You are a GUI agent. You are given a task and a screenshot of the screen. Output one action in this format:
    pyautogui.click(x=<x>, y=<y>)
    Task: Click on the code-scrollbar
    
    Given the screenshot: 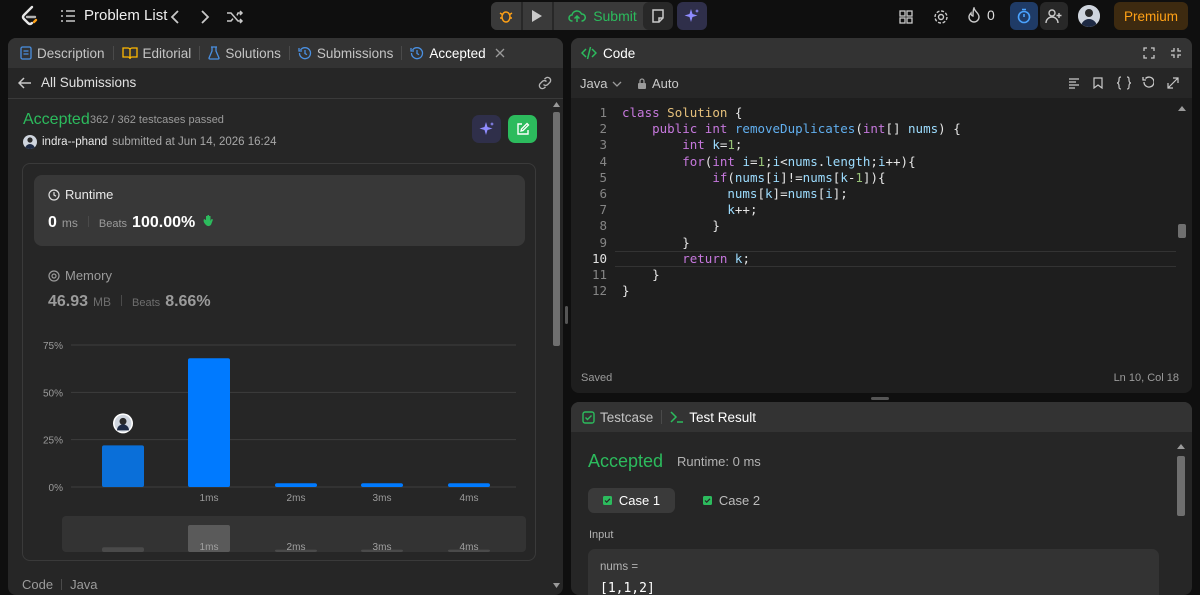 What is the action you would take?
    pyautogui.click(x=1183, y=244)
    